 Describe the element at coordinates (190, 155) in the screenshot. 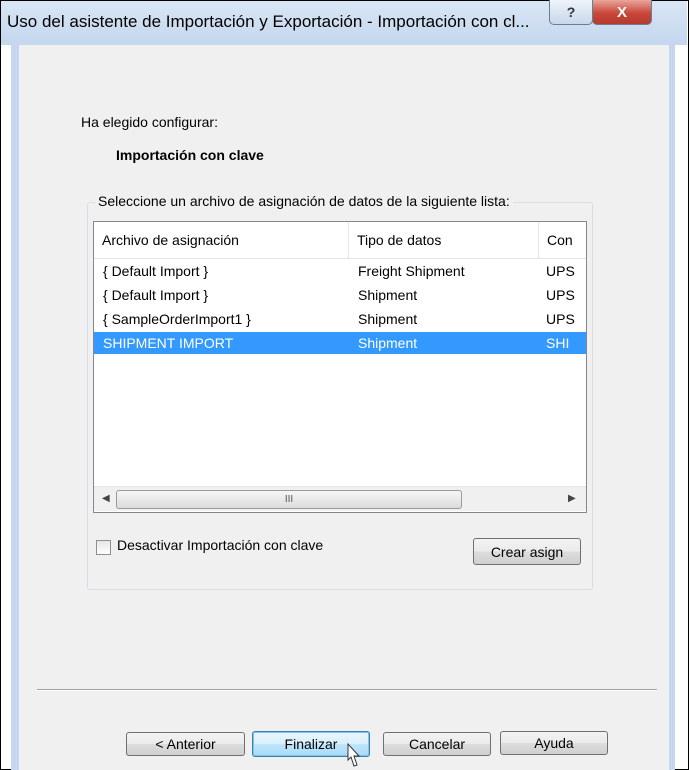

I see `selected-option-label: Importación con clave` at that location.